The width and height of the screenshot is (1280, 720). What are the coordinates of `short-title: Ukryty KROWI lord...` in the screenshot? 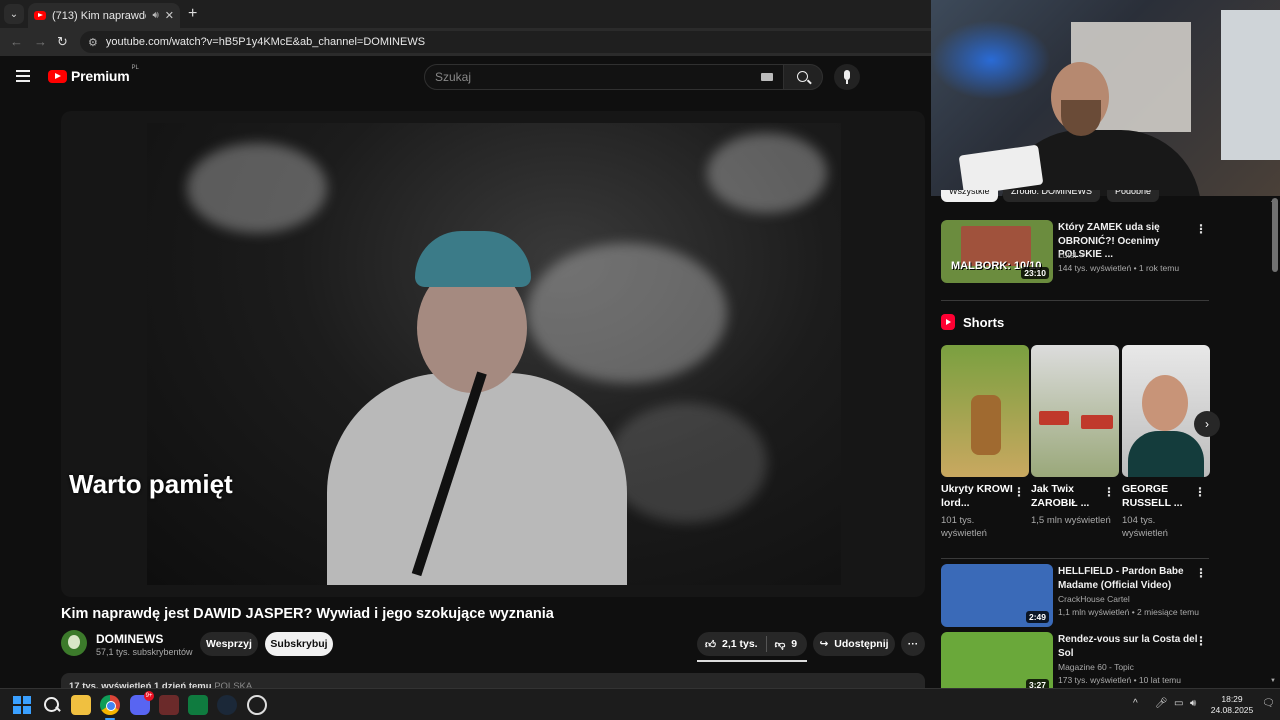 It's located at (979, 496).